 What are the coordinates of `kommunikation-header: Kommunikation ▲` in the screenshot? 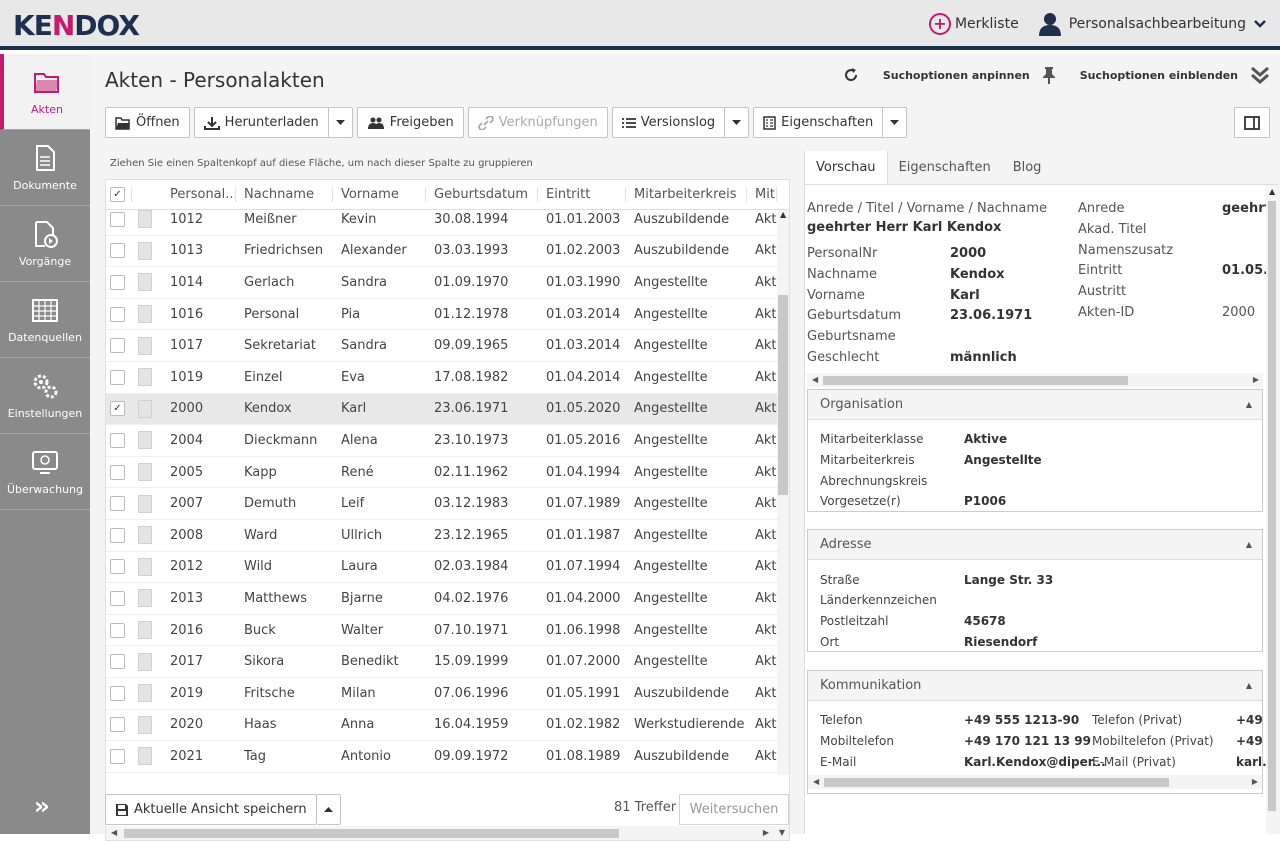 It's located at (1035, 686).